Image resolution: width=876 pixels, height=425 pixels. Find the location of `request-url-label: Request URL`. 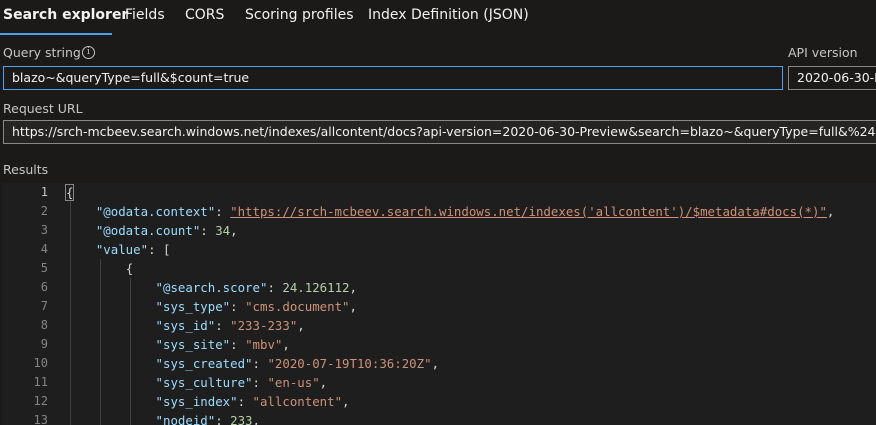

request-url-label: Request URL is located at coordinates (43, 108).